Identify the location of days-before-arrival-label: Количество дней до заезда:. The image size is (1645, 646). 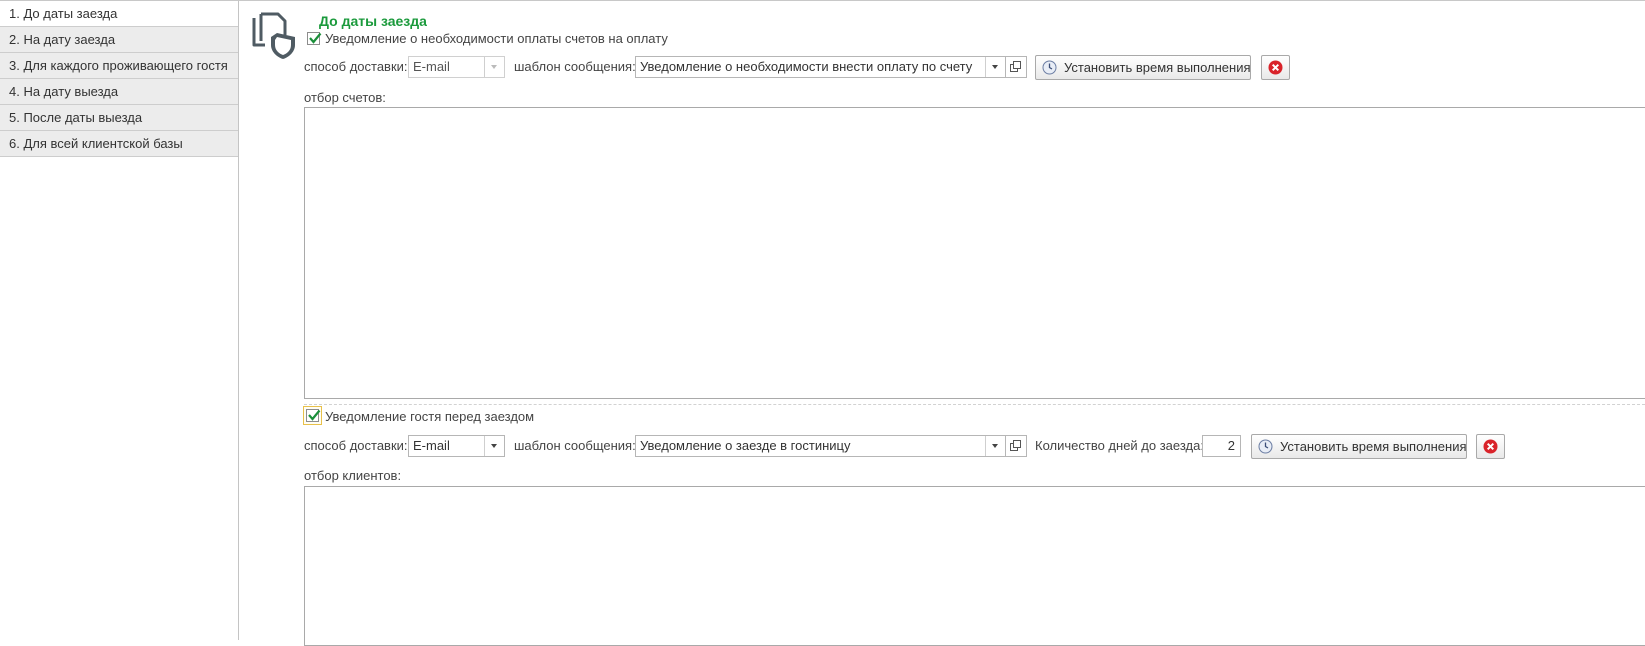
(1119, 445).